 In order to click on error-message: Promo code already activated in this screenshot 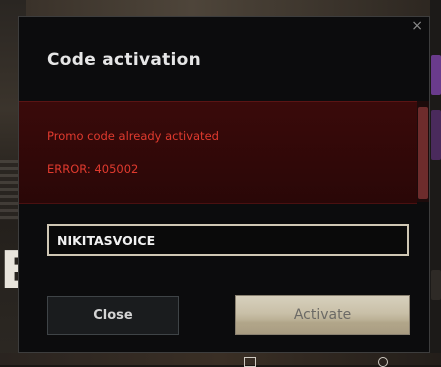, I will do `click(133, 136)`.